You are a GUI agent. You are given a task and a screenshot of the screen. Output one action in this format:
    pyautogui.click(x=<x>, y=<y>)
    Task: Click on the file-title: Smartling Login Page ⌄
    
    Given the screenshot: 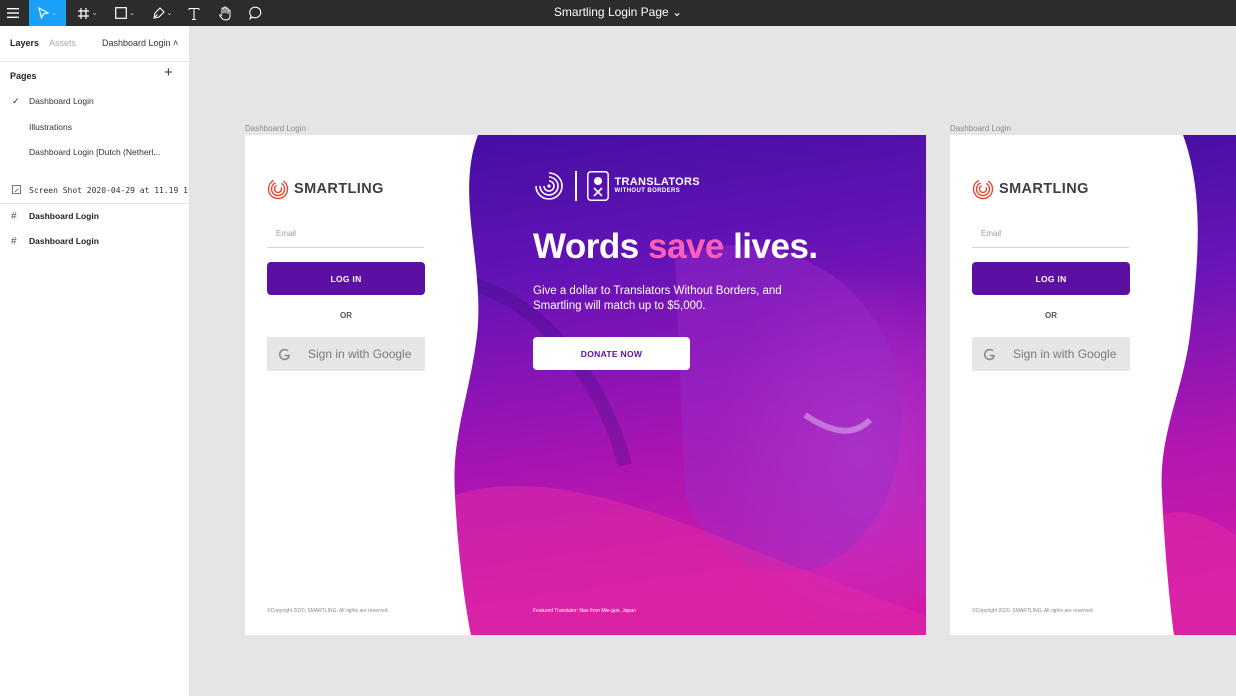 What is the action you would take?
    pyautogui.click(x=618, y=12)
    